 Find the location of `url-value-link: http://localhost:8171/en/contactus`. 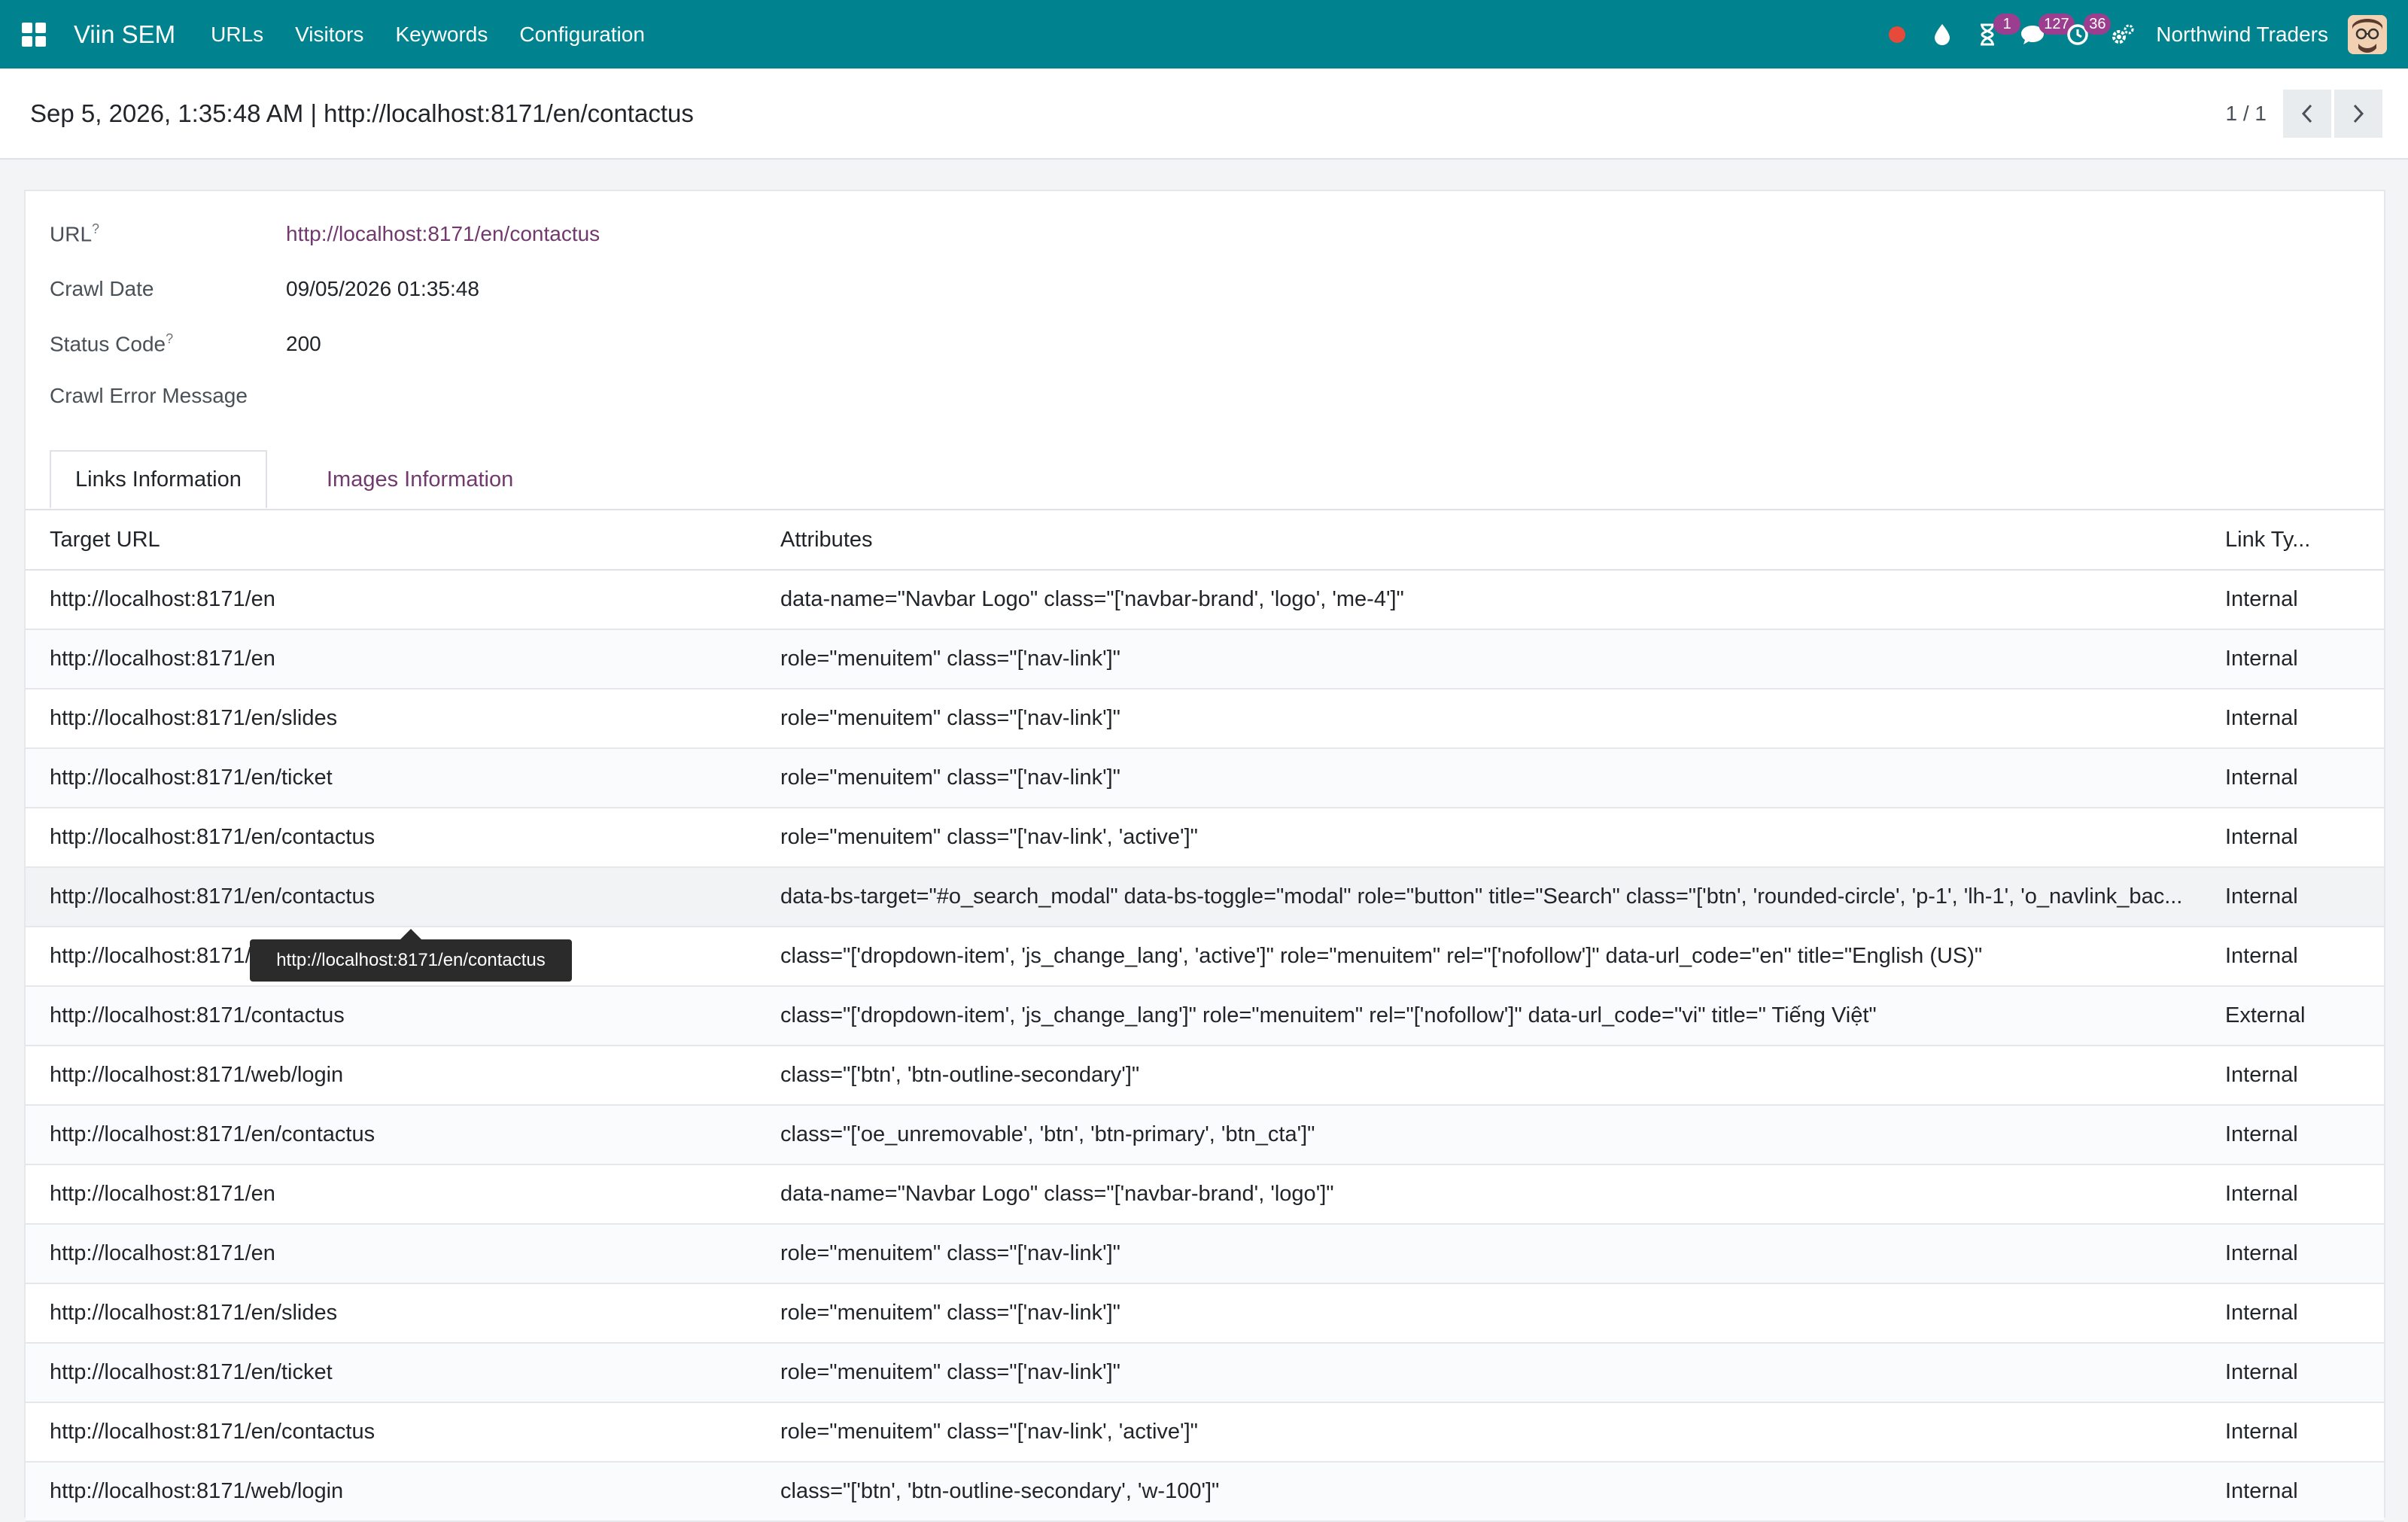

url-value-link: http://localhost:8171/en/contactus is located at coordinates (443, 234).